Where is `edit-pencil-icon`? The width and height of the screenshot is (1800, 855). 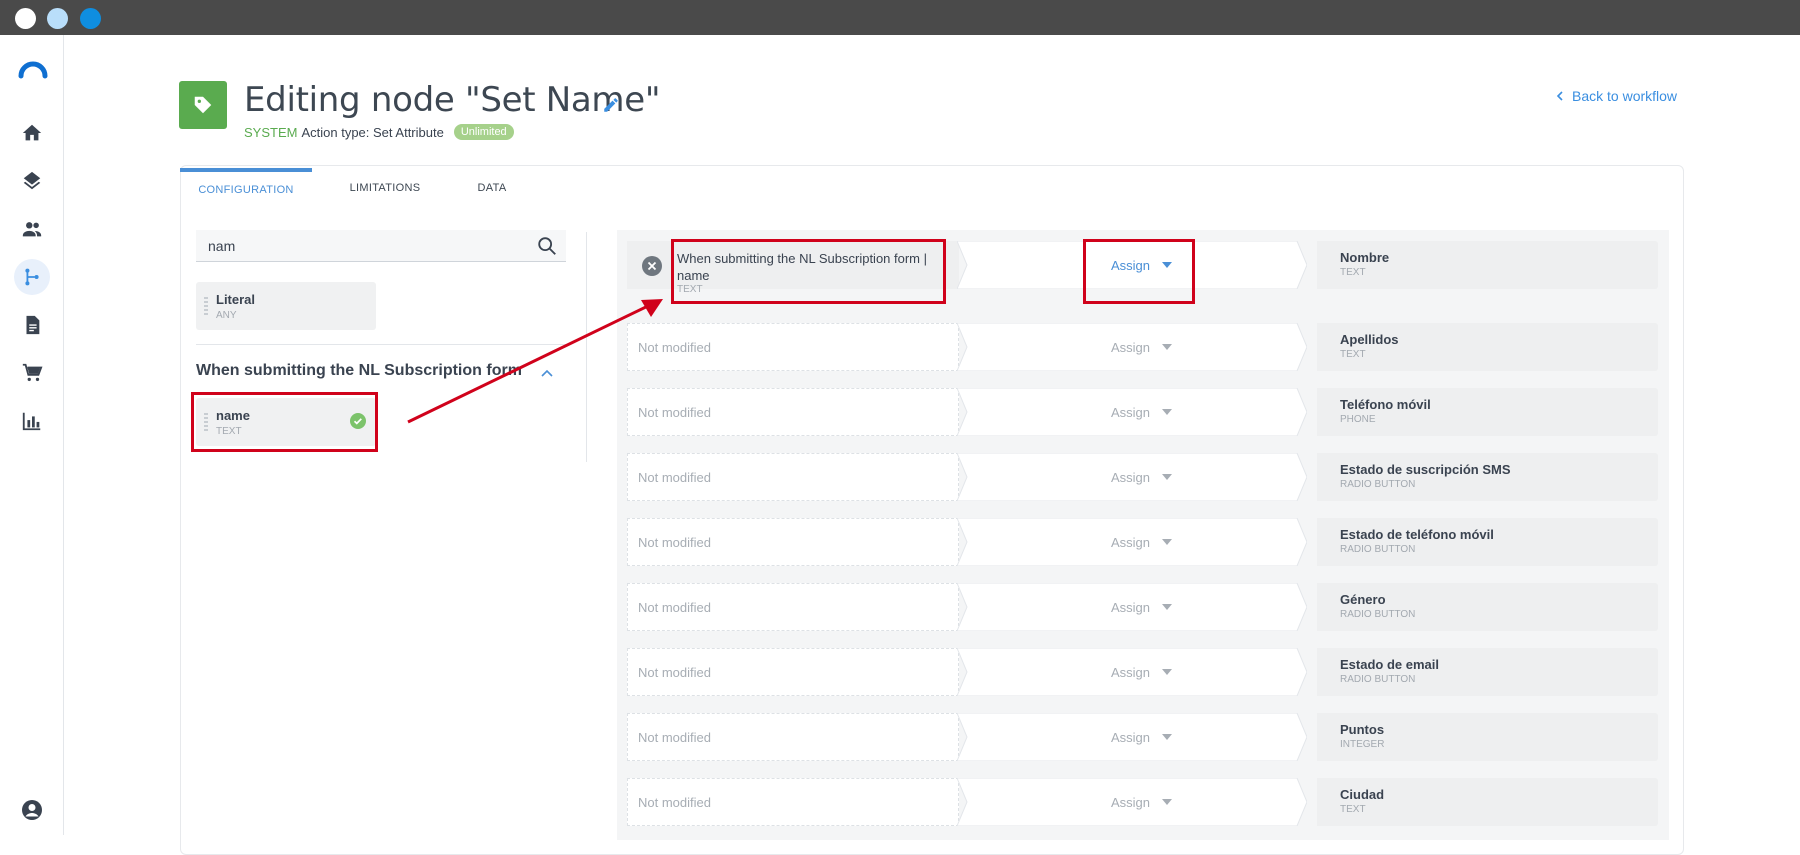
edit-pencil-icon is located at coordinates (611, 105).